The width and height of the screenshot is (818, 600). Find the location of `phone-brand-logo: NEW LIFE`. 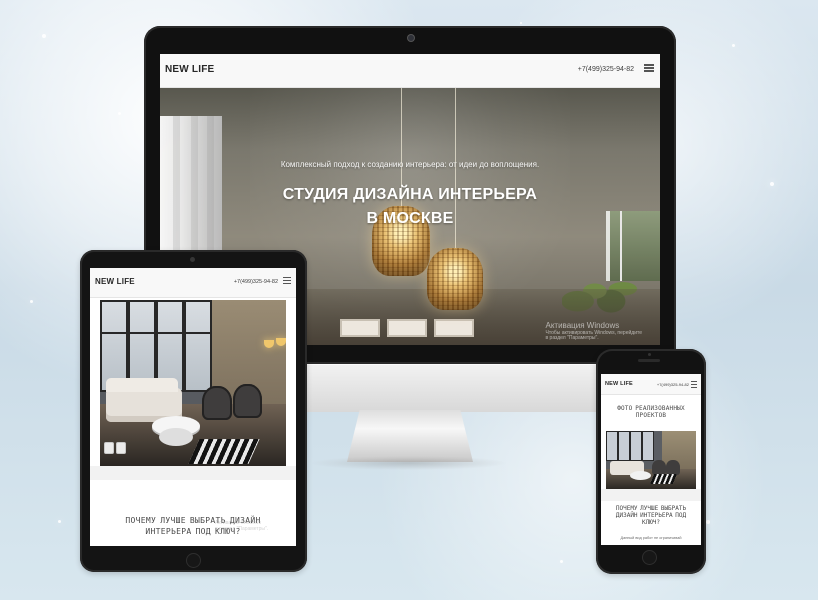

phone-brand-logo: NEW LIFE is located at coordinates (619, 384).